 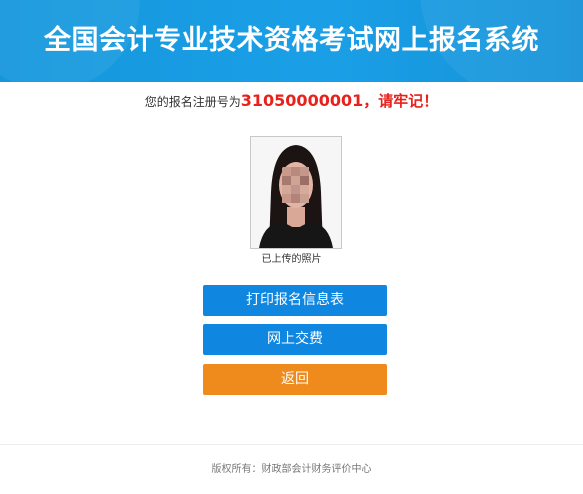 What do you see at coordinates (401, 101) in the screenshot?
I see `registration-reminder: ，请牢记！` at bounding box center [401, 101].